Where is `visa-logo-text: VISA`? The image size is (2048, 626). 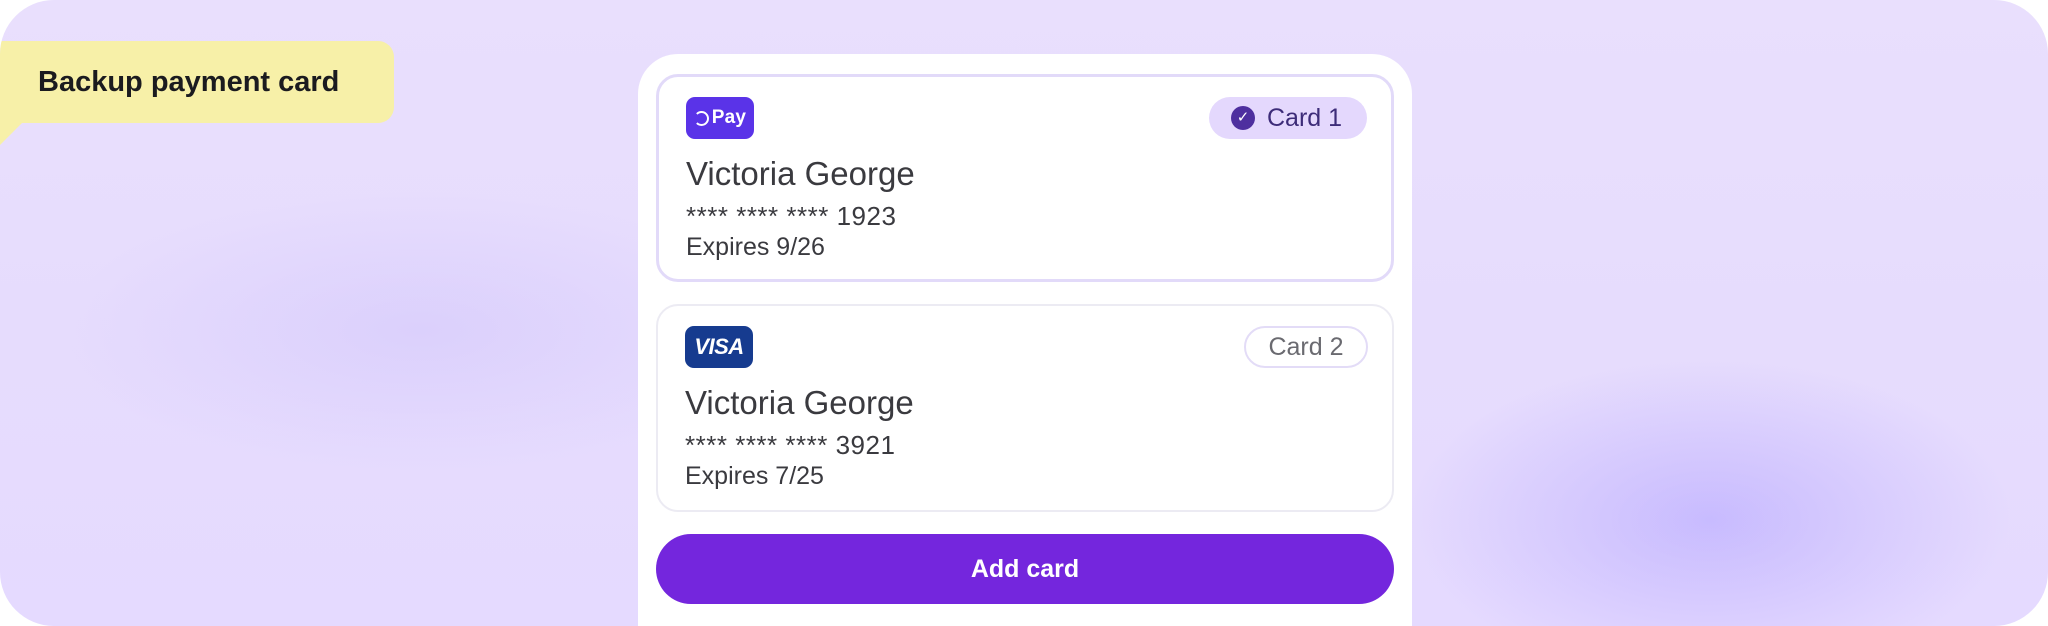
visa-logo-text: VISA is located at coordinates (719, 346).